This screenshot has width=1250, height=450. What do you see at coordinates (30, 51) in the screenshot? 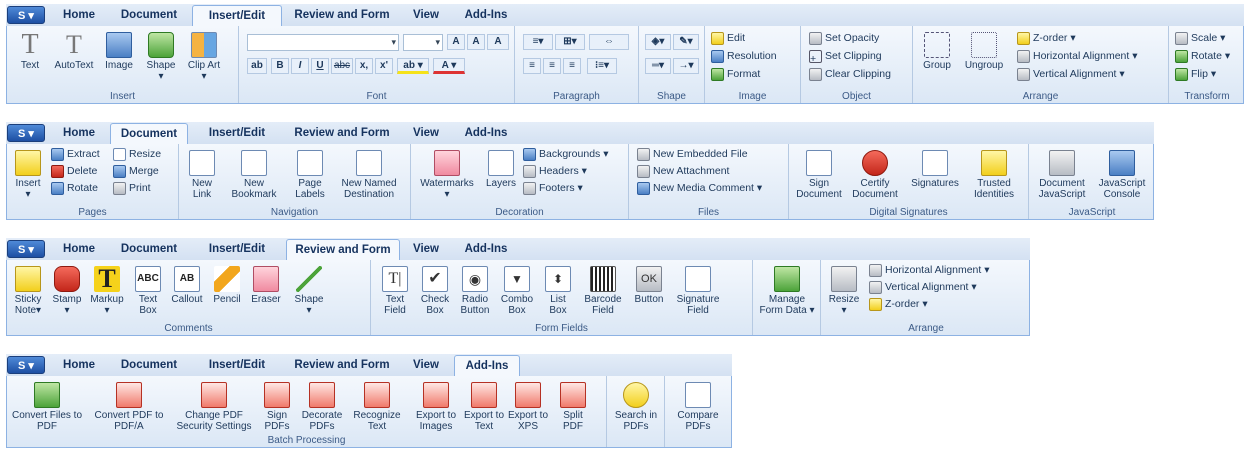
I see `text-button: T Text` at bounding box center [30, 51].